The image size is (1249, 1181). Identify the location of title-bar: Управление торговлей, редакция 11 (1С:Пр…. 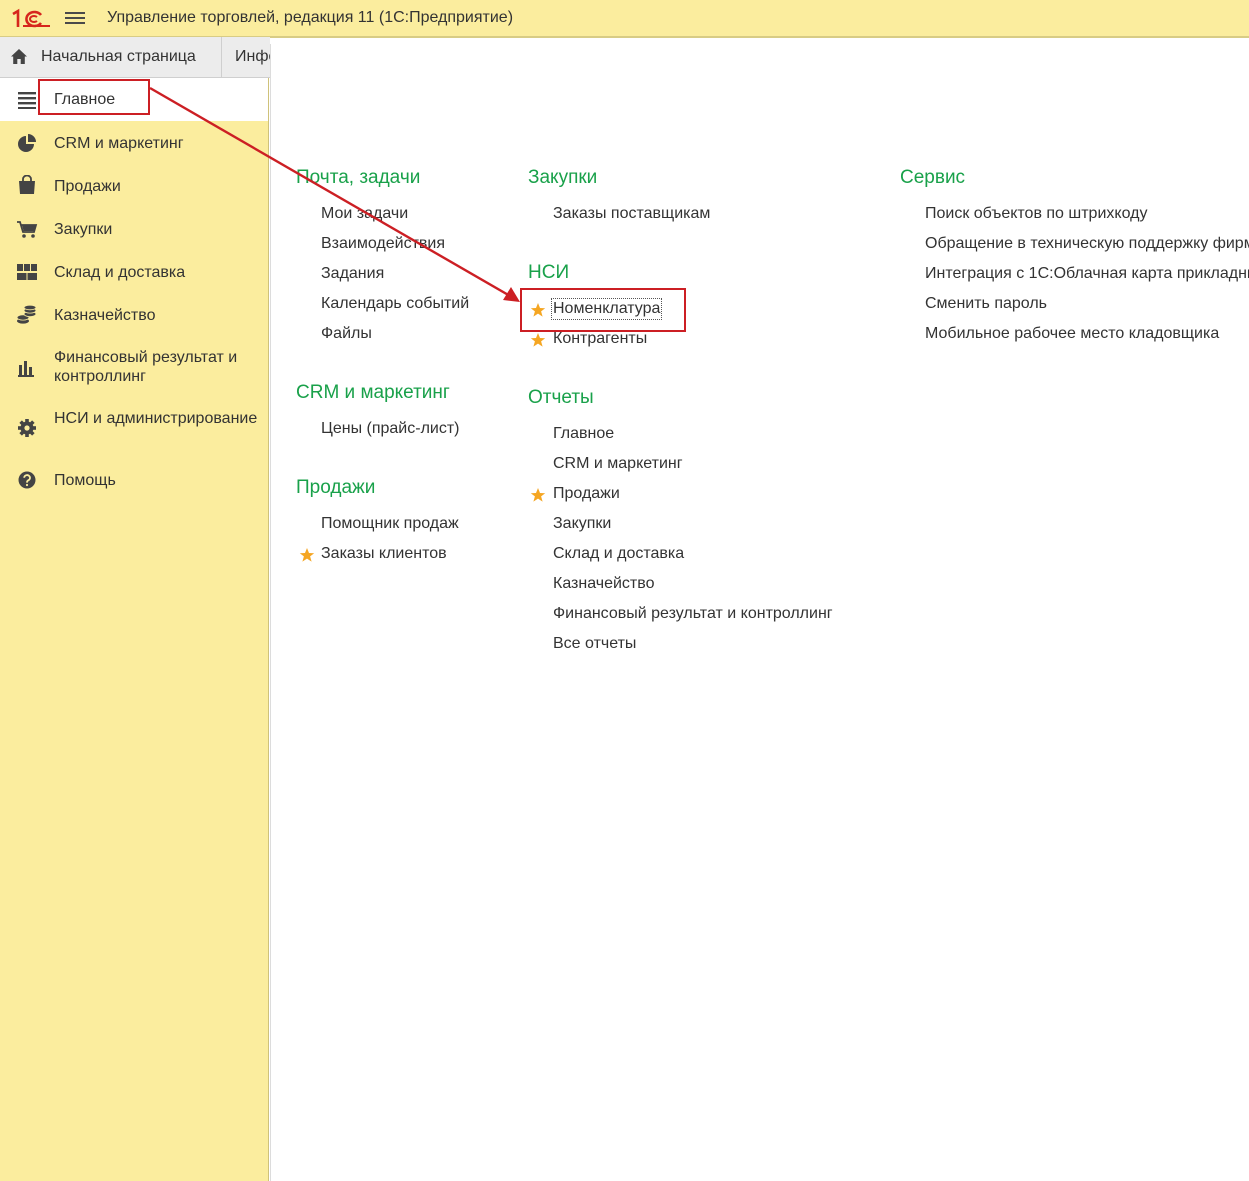
(624, 18).